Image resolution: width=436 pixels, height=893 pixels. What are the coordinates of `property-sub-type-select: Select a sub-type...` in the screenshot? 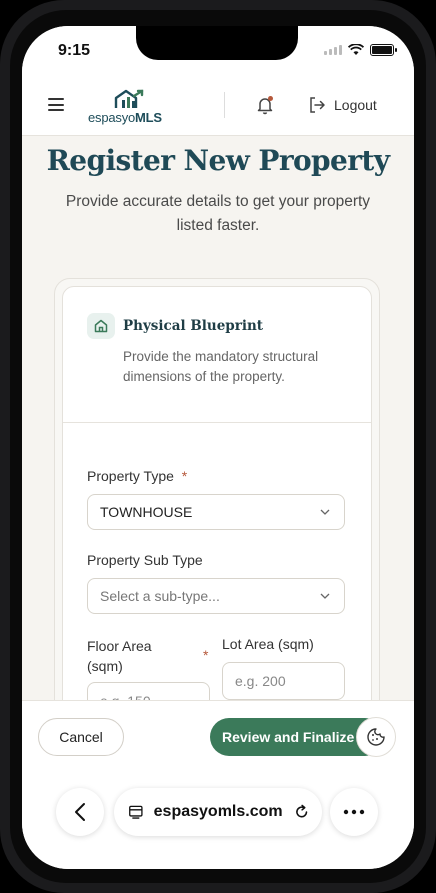 It's located at (216, 596).